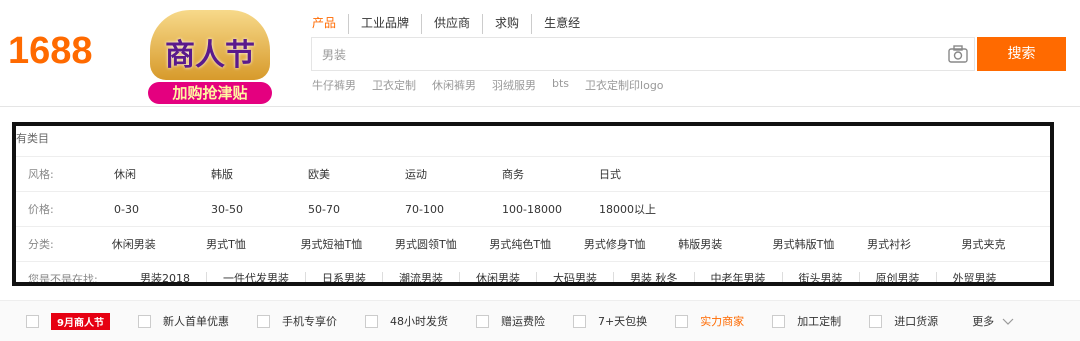  Describe the element at coordinates (522, 321) in the screenshot. I see `service-label: 赠运费险` at that location.